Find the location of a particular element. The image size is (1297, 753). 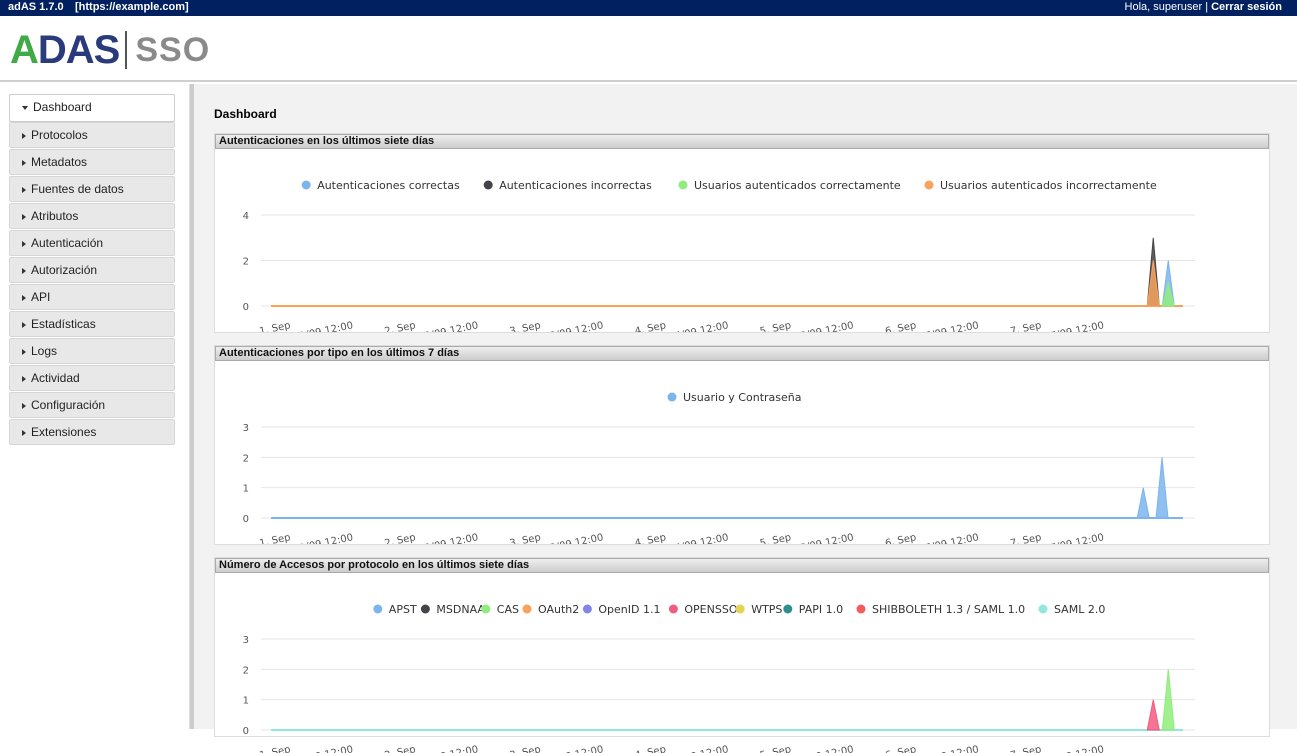

y-tick-label: 3 is located at coordinates (246, 640).